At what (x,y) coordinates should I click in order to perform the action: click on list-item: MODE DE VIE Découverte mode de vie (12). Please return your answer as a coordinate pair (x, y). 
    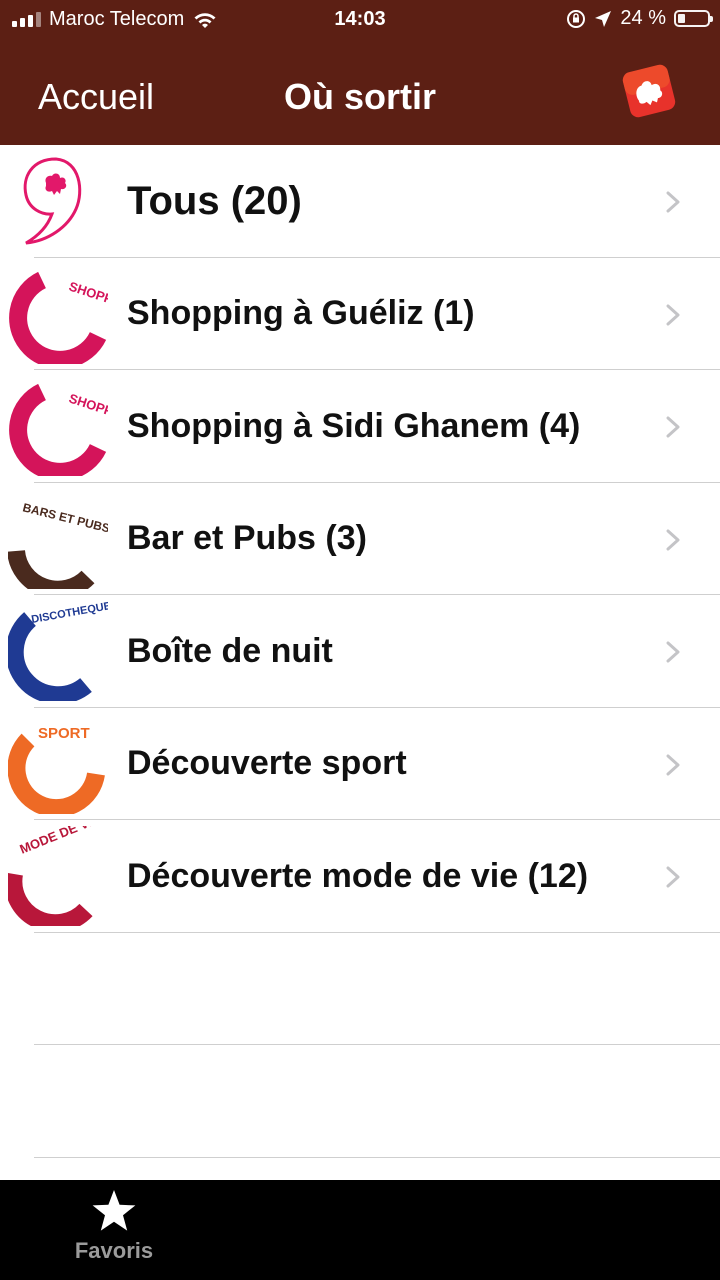
    Looking at the image, I should click on (360, 876).